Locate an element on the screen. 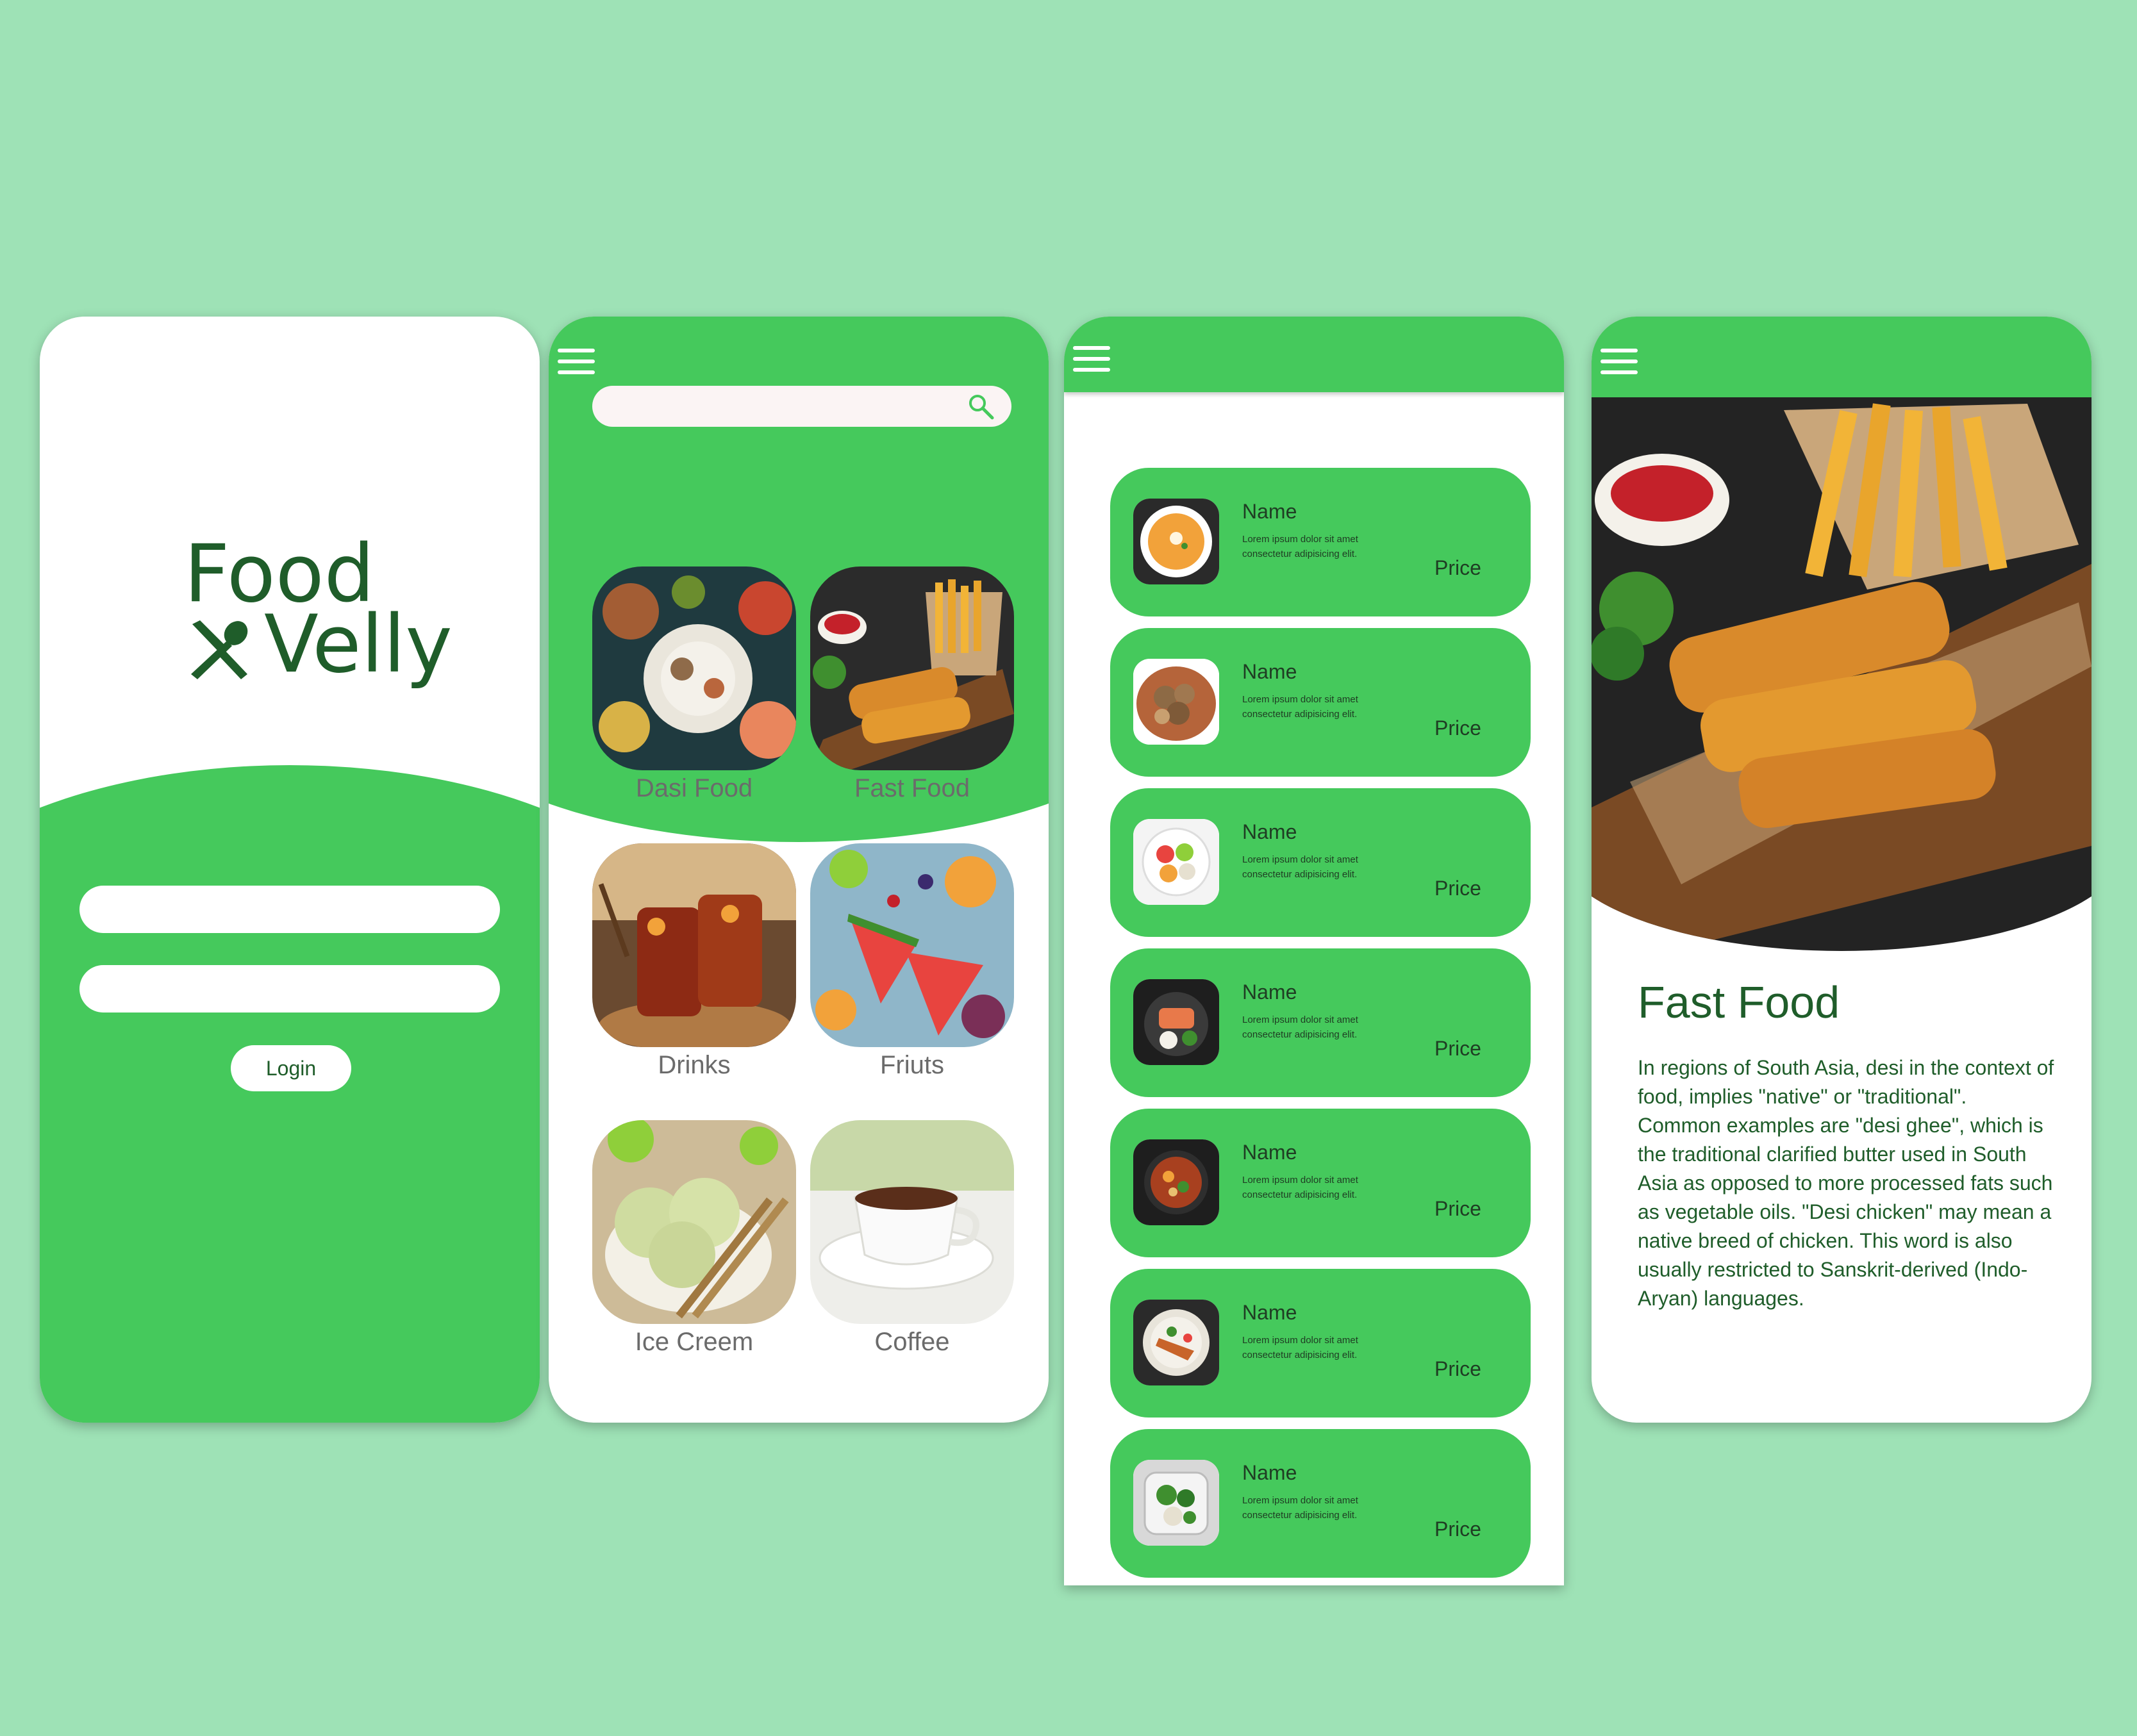  search-icon is located at coordinates (981, 407).